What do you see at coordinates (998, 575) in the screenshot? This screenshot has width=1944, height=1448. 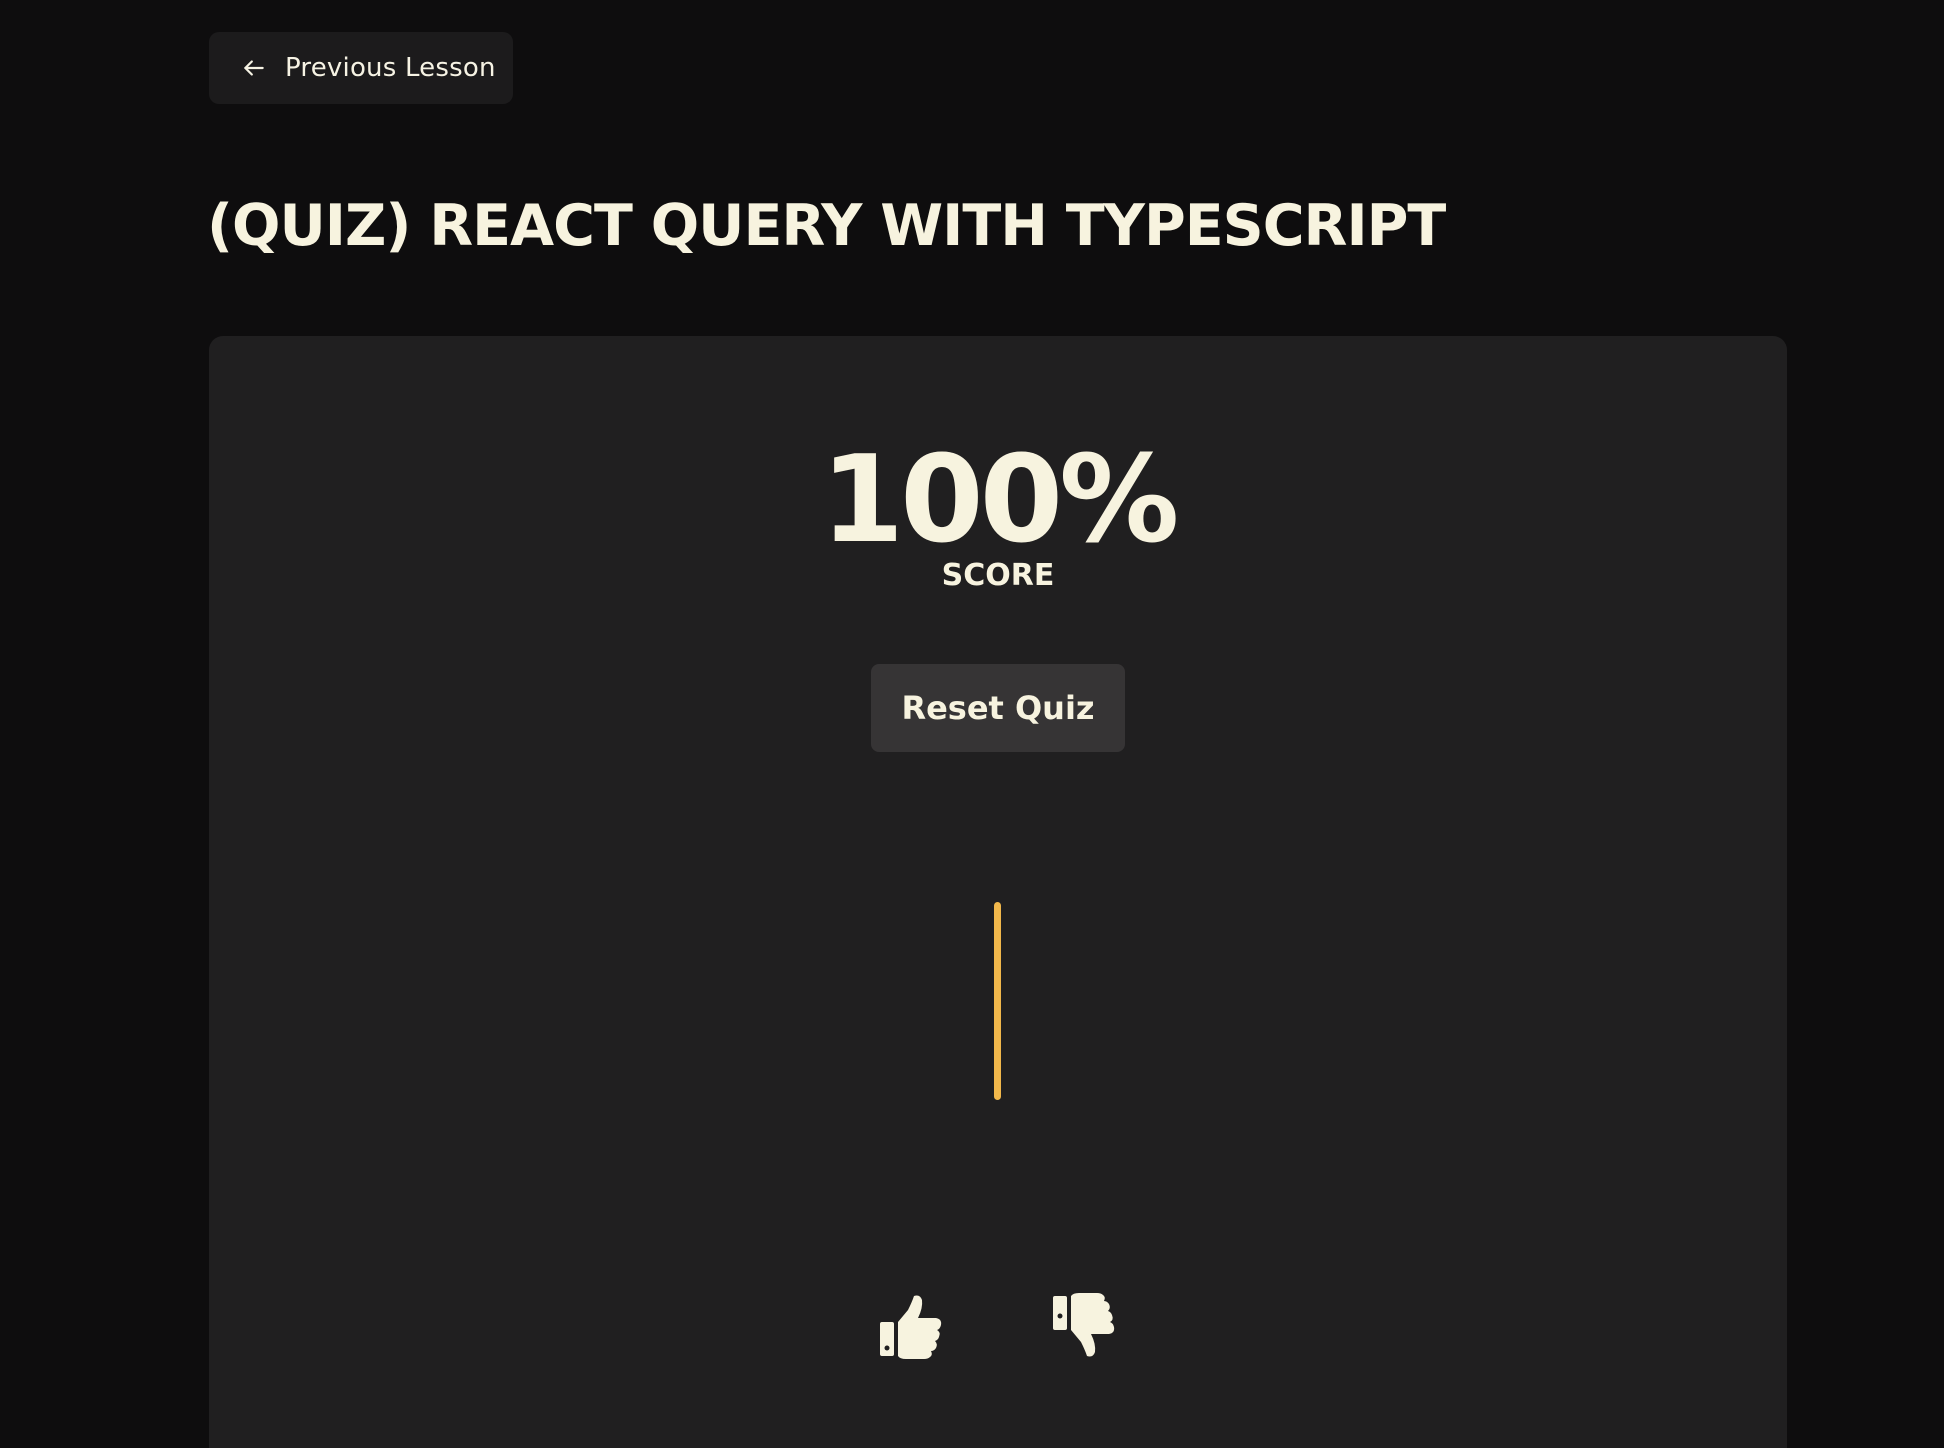 I see `score-label: SCORE` at bounding box center [998, 575].